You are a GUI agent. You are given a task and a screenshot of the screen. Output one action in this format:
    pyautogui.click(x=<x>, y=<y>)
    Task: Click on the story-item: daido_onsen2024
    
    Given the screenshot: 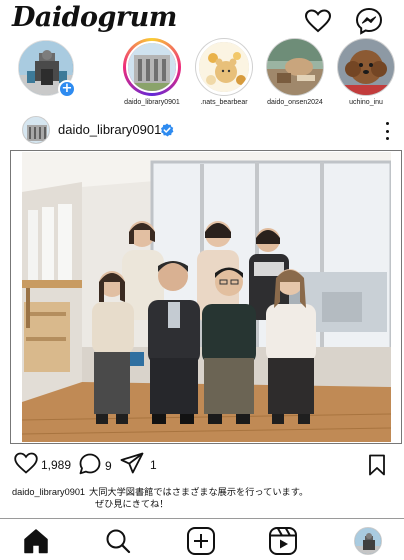 What is the action you would take?
    pyautogui.click(x=295, y=72)
    